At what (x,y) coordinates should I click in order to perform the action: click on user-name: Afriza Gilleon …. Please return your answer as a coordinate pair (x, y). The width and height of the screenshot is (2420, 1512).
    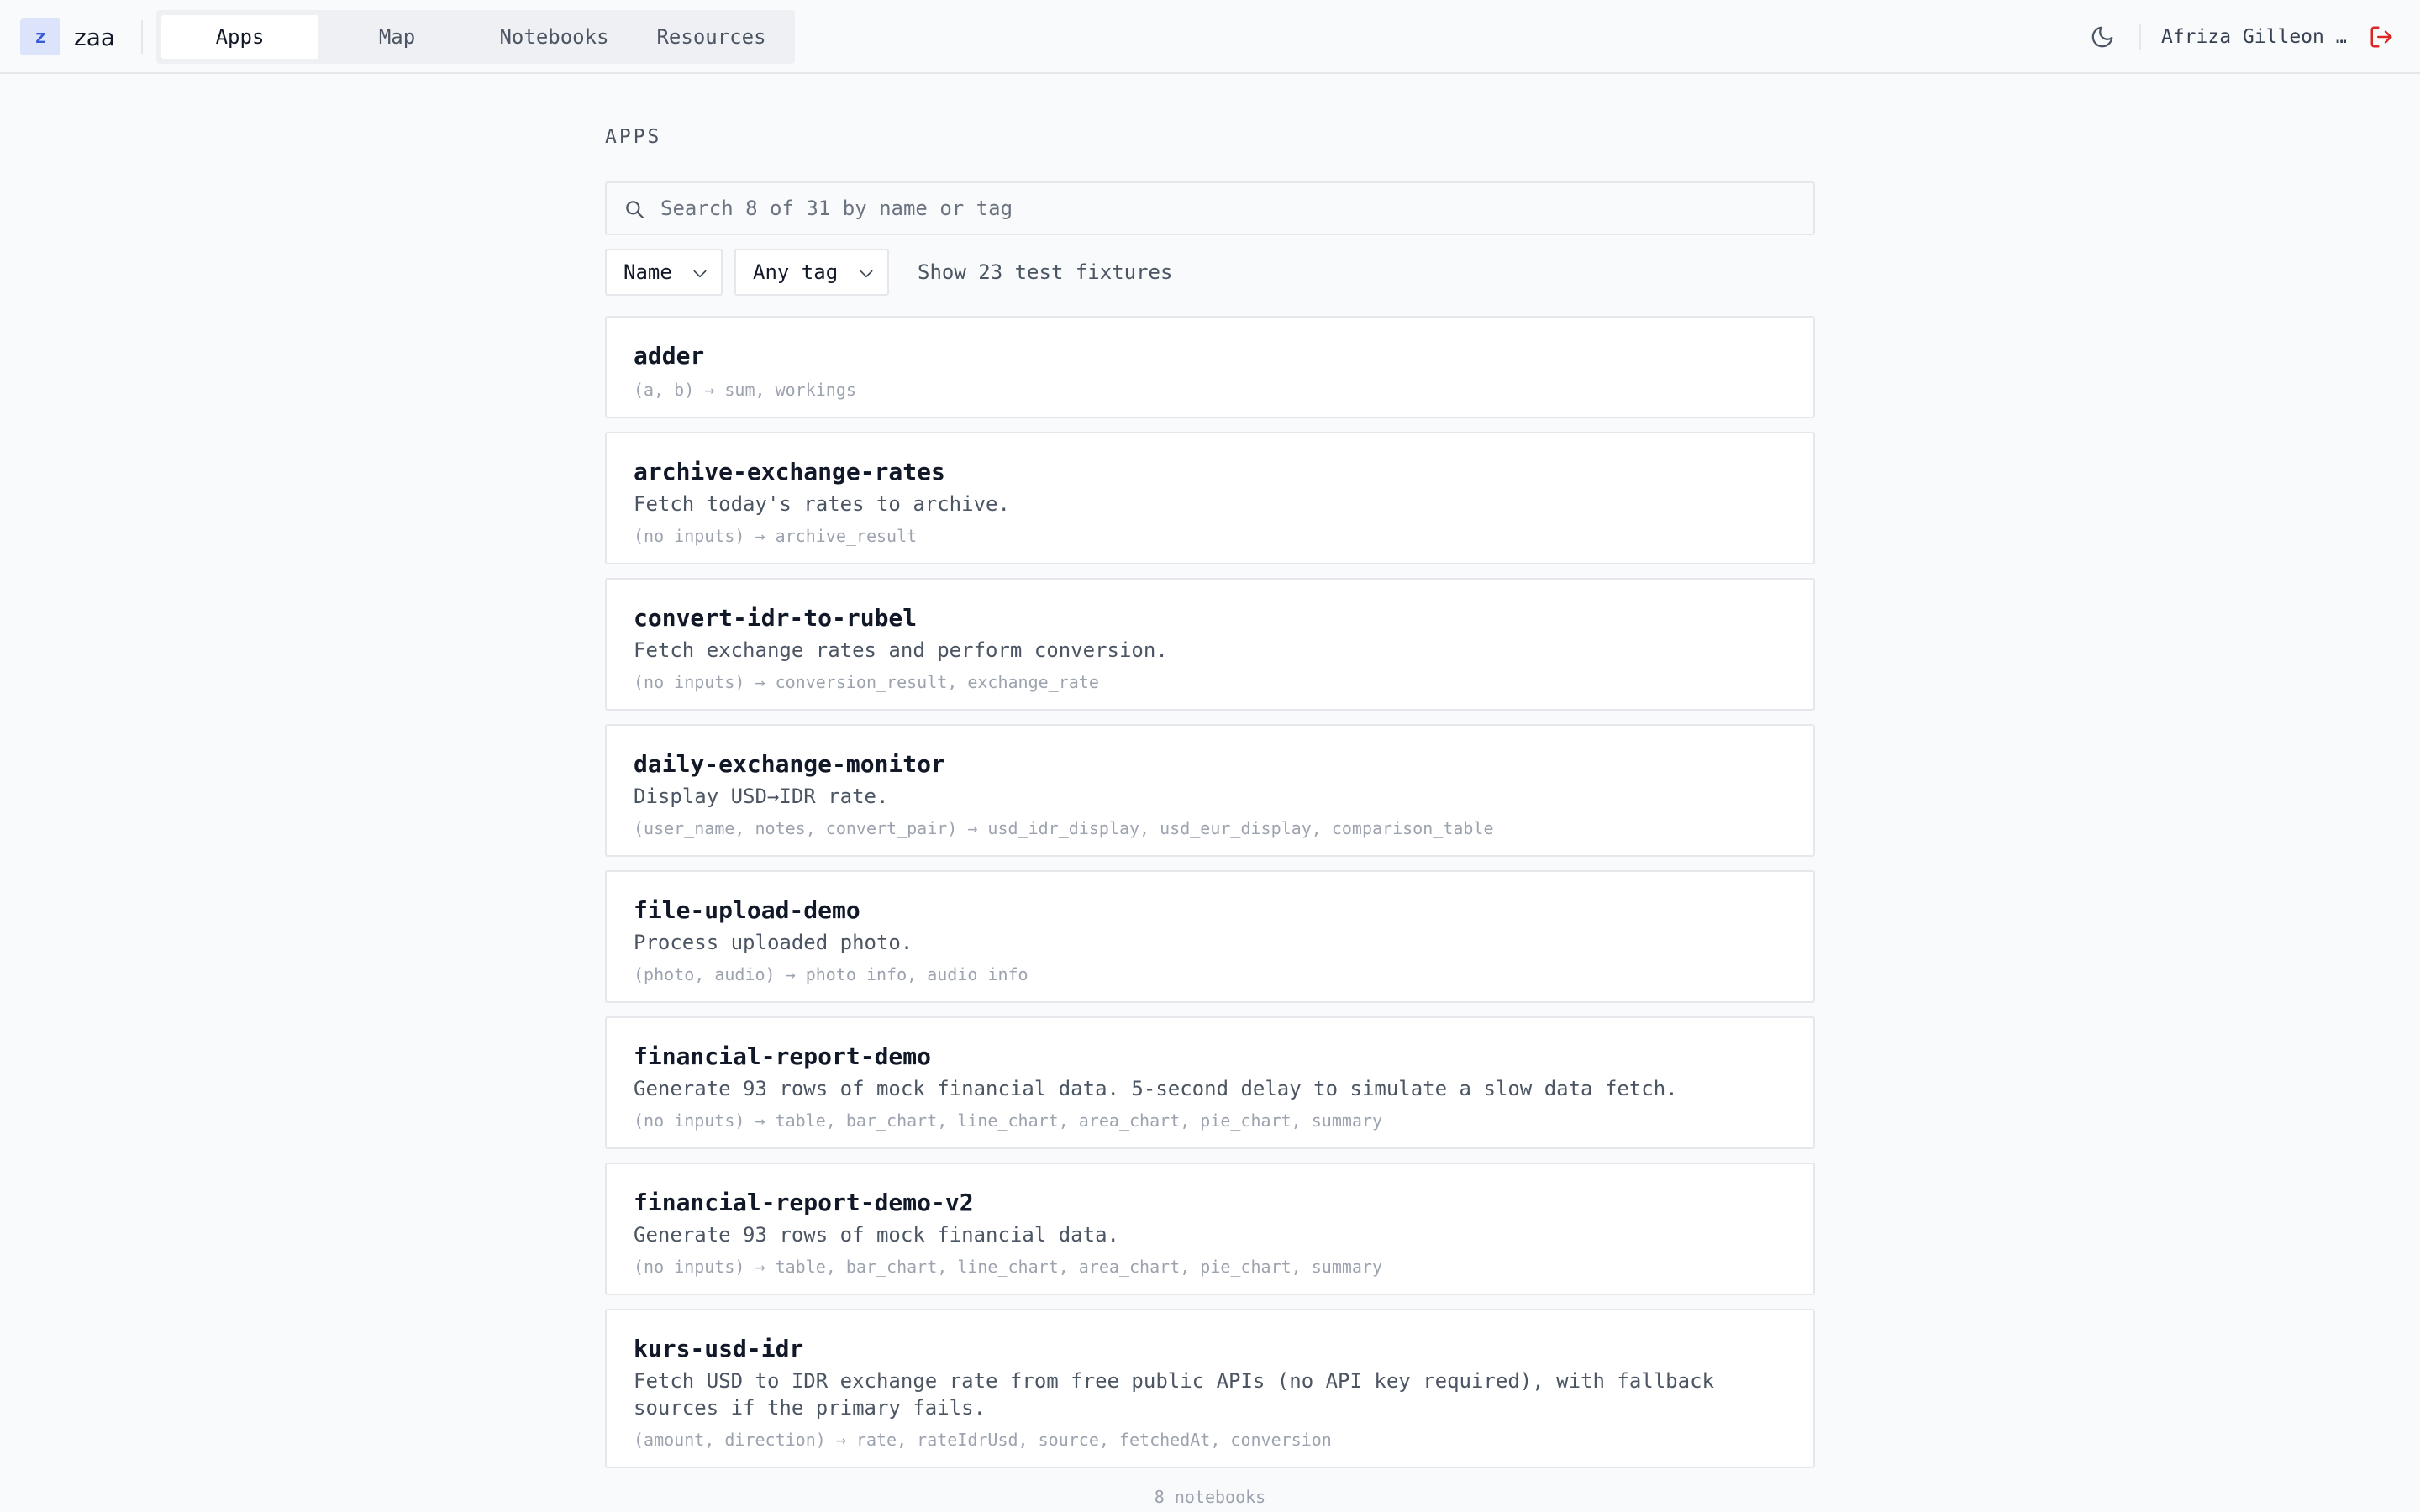
    Looking at the image, I should click on (2253, 37).